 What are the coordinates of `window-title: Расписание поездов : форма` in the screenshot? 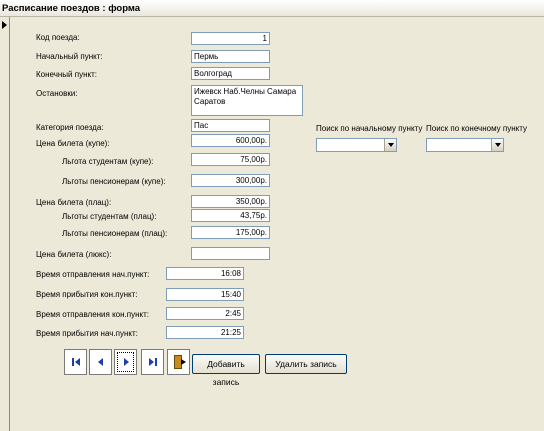 It's located at (71, 8).